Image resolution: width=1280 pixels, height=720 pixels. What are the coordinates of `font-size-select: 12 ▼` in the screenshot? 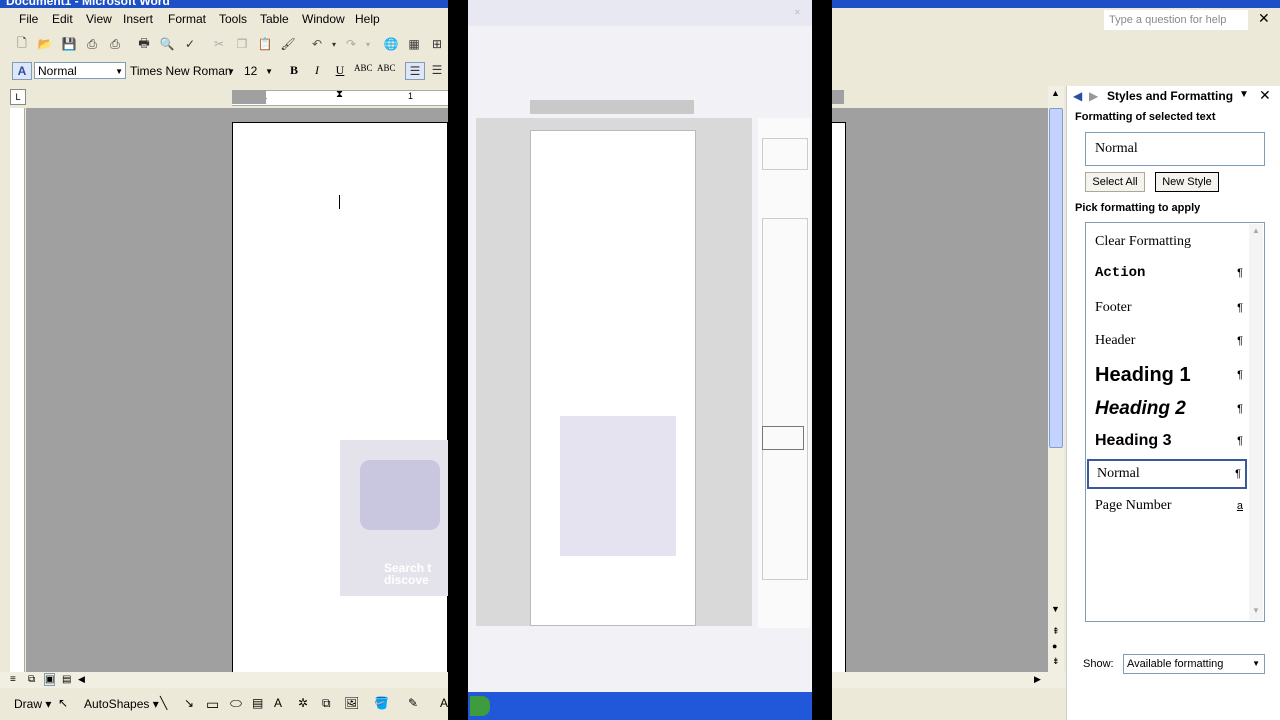 It's located at (258, 70).